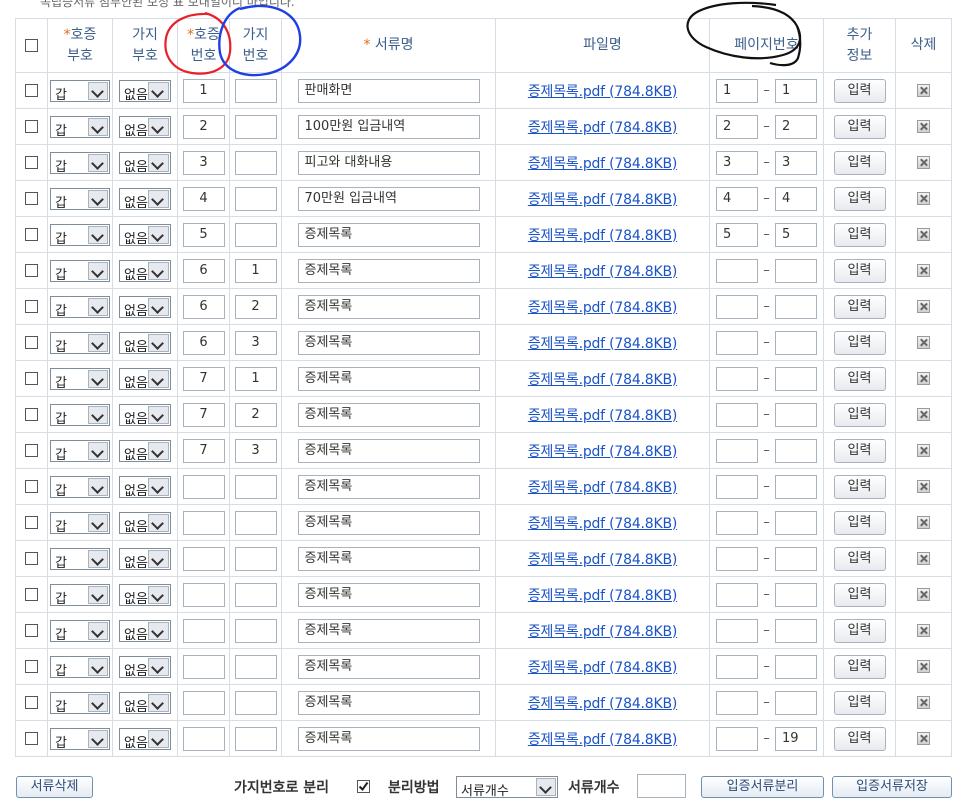 The width and height of the screenshot is (966, 799). I want to click on page-to-input: 1, so click(796, 90).